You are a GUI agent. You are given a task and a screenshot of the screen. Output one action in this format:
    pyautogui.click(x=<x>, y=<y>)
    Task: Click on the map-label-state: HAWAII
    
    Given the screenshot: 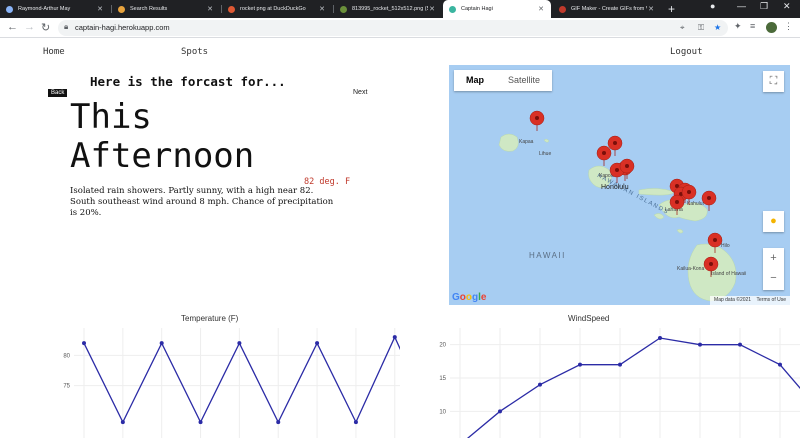 What is the action you would take?
    pyautogui.click(x=547, y=255)
    